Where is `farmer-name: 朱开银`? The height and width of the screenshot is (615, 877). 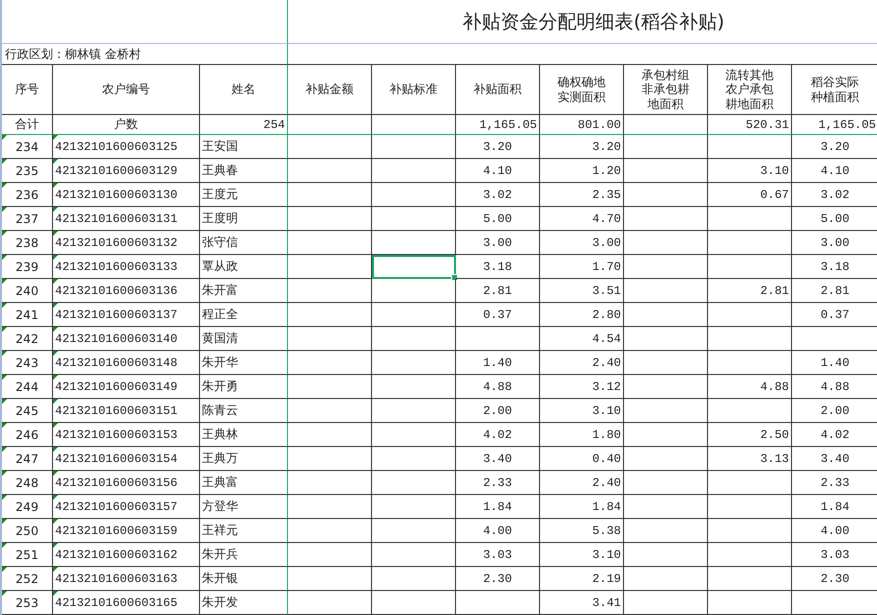
farmer-name: 朱开银 is located at coordinates (244, 579).